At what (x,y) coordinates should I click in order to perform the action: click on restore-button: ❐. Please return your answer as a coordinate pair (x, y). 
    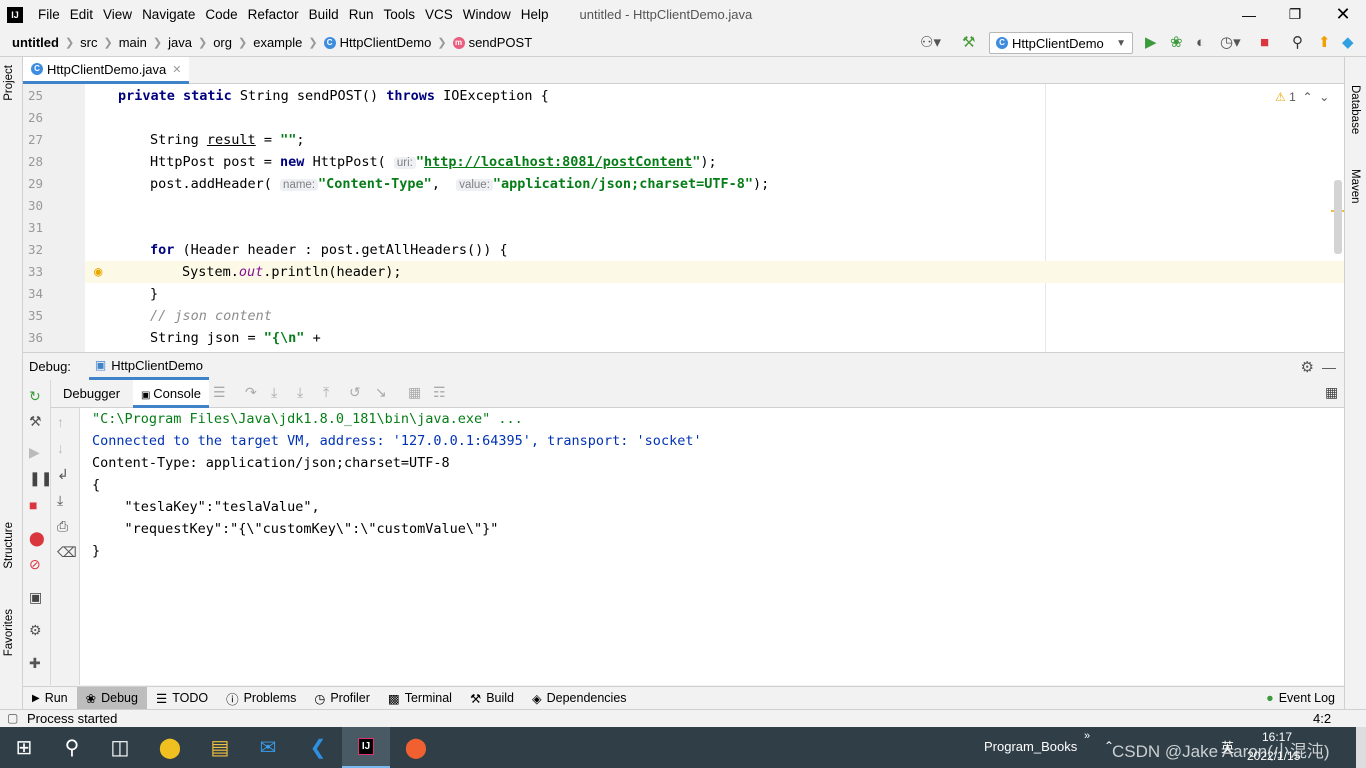
    Looking at the image, I should click on (1295, 14).